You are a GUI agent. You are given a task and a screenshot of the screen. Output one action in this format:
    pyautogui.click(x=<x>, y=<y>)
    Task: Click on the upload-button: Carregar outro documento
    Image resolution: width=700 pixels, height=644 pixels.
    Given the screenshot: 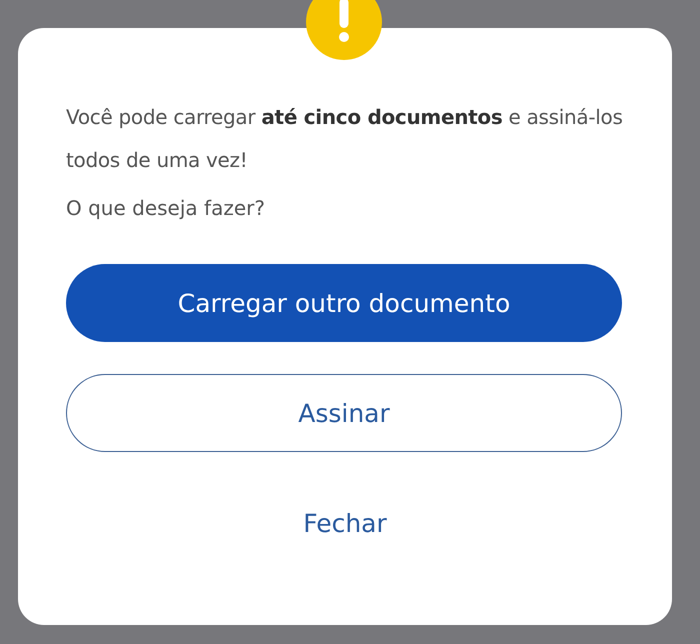 What is the action you would take?
    pyautogui.click(x=344, y=303)
    